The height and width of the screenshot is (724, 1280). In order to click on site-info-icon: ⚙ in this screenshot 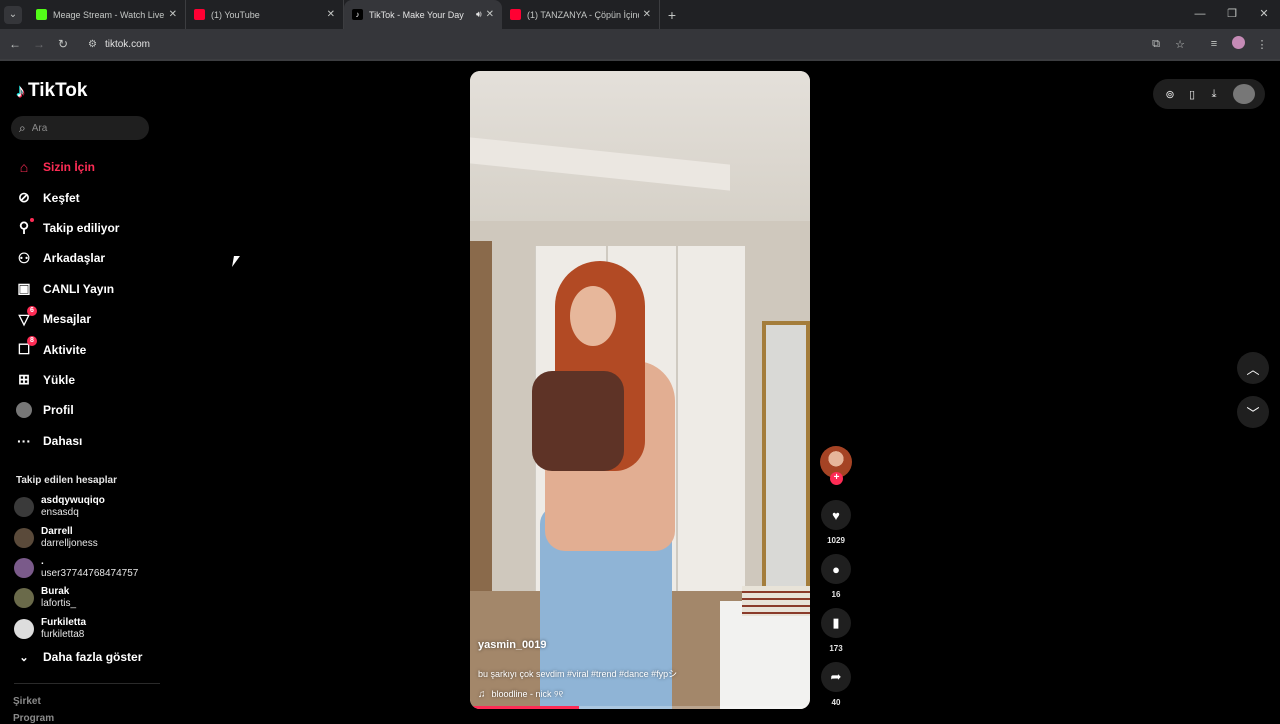, I will do `click(92, 44)`.